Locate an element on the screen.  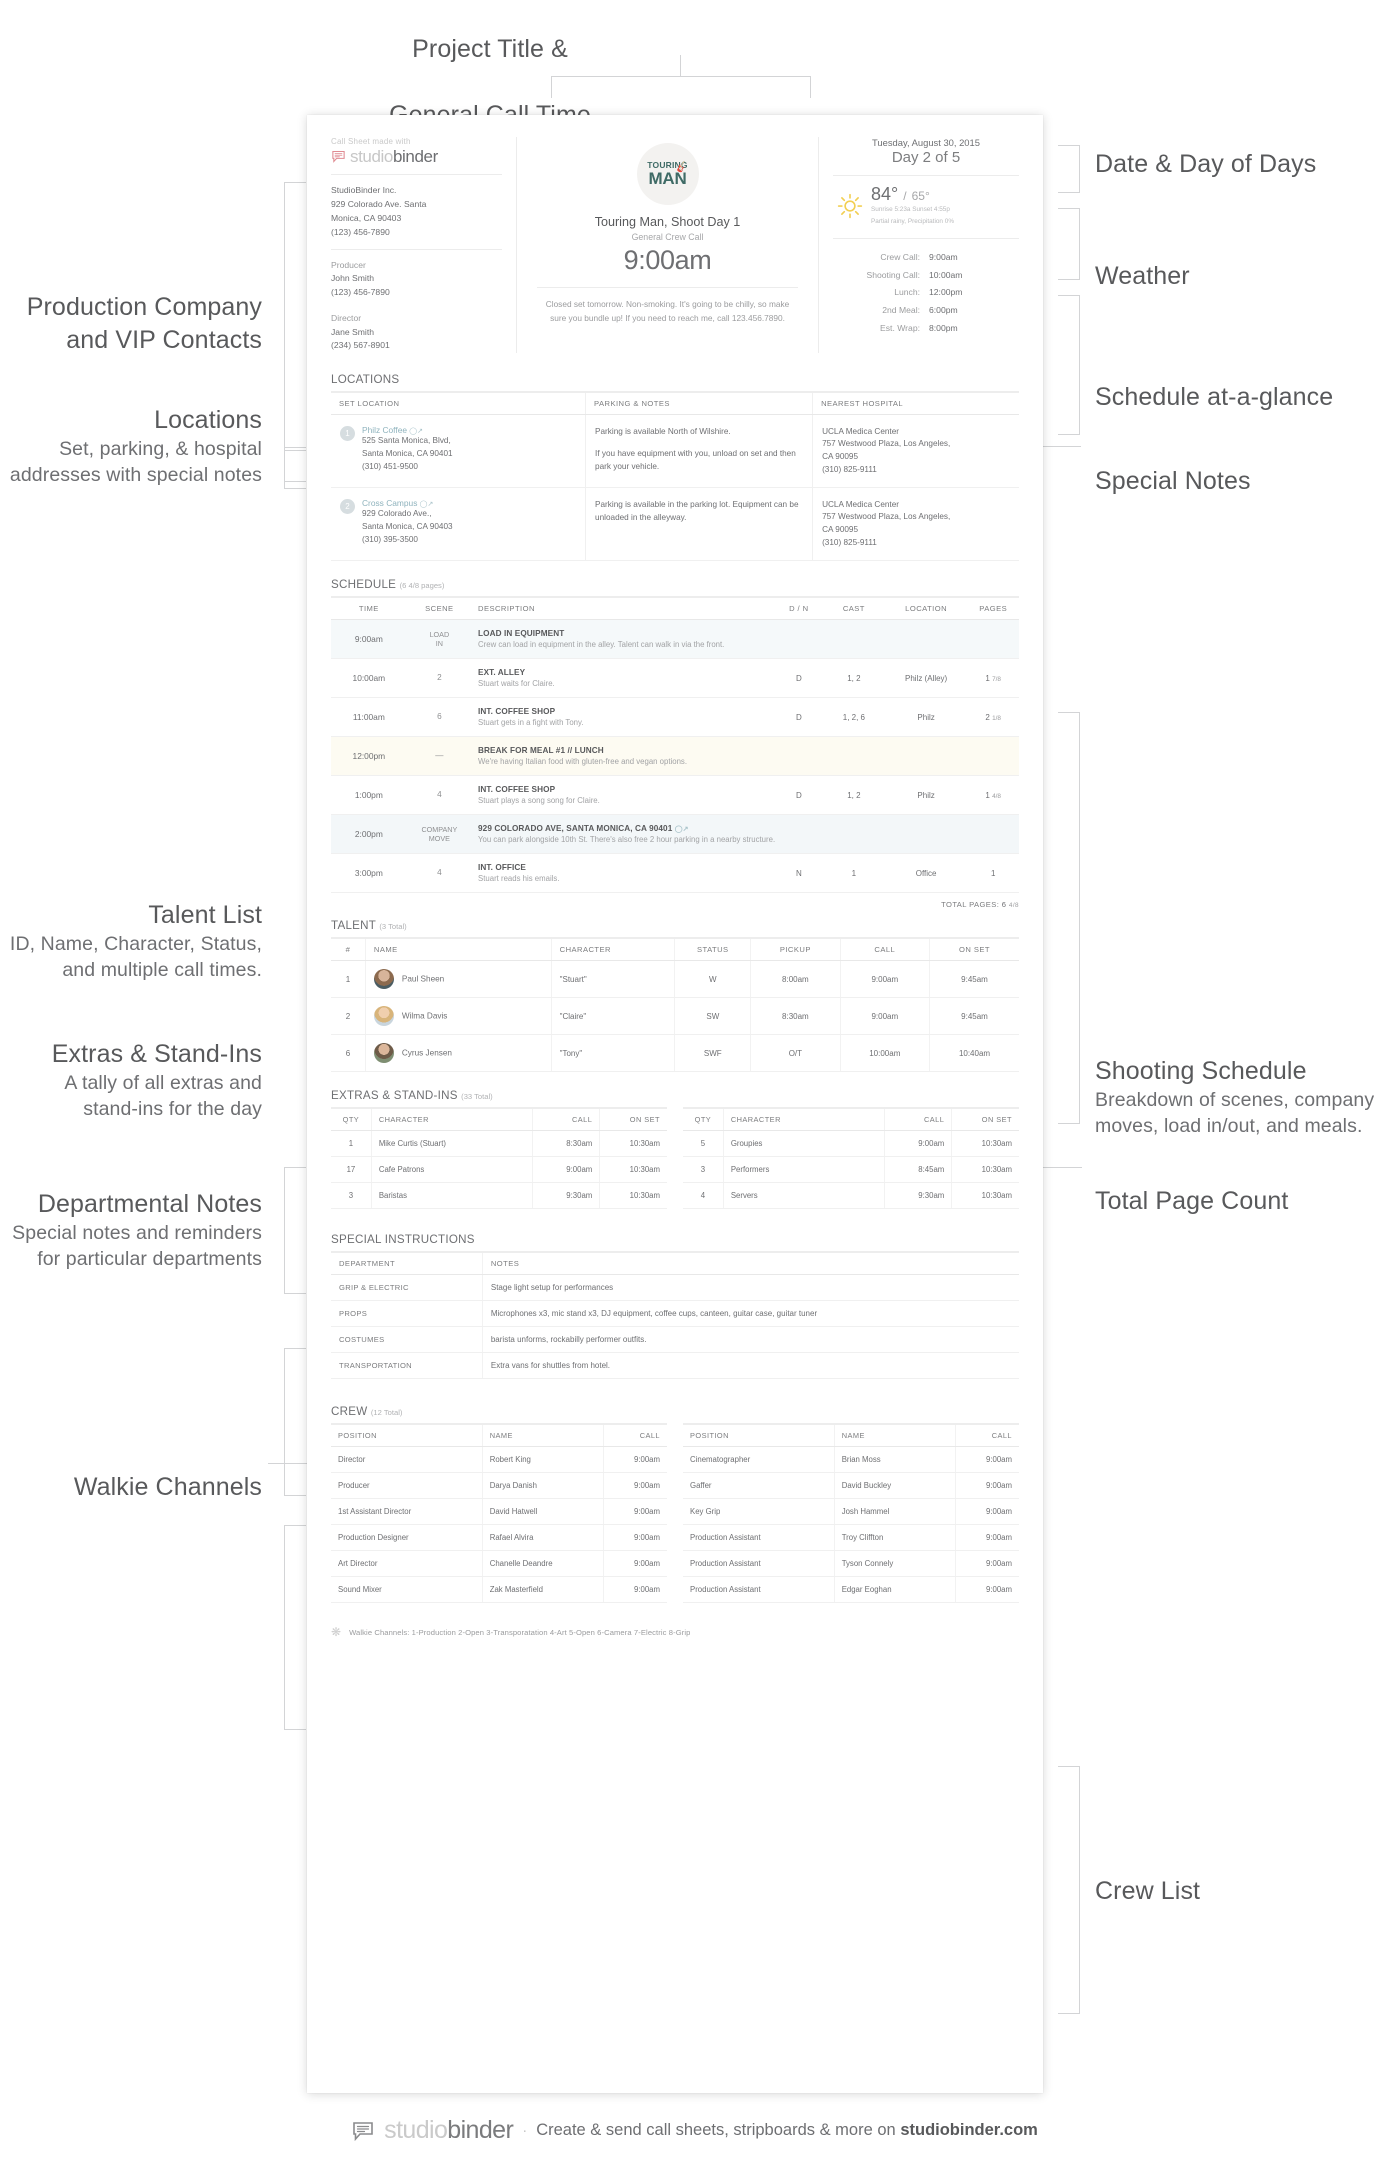
location-name-link: Cross Campus ◯↗ is located at coordinates (469, 503).